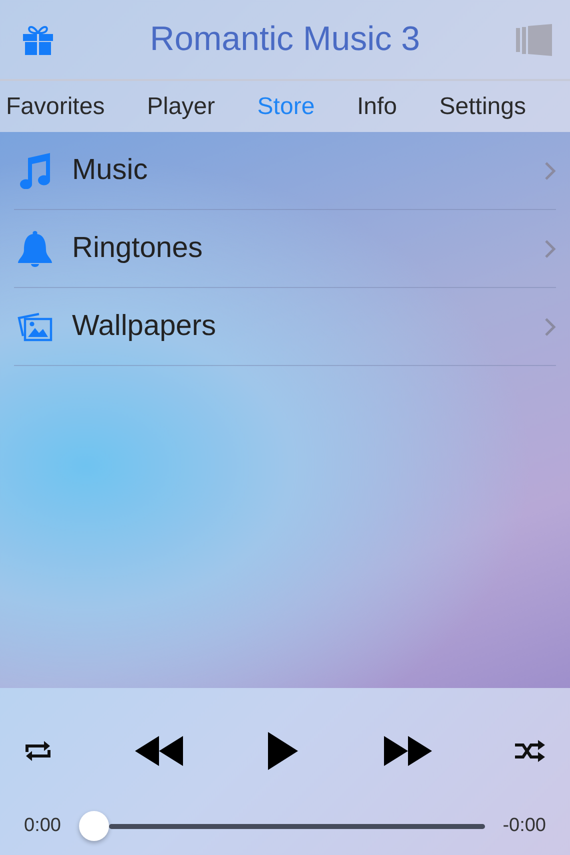 The width and height of the screenshot is (570, 855). What do you see at coordinates (308, 248) in the screenshot?
I see `store-category: Ringtones` at bounding box center [308, 248].